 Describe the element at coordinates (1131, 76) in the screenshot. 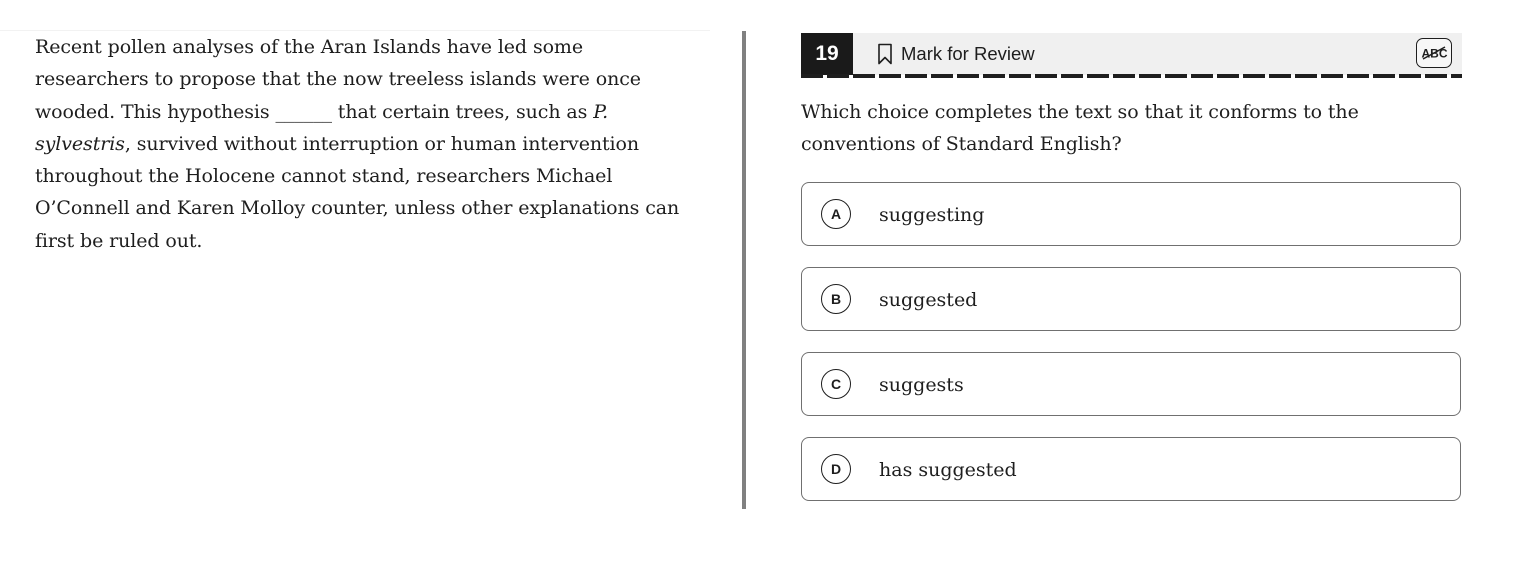

I see `question-header-dashed-rule` at that location.